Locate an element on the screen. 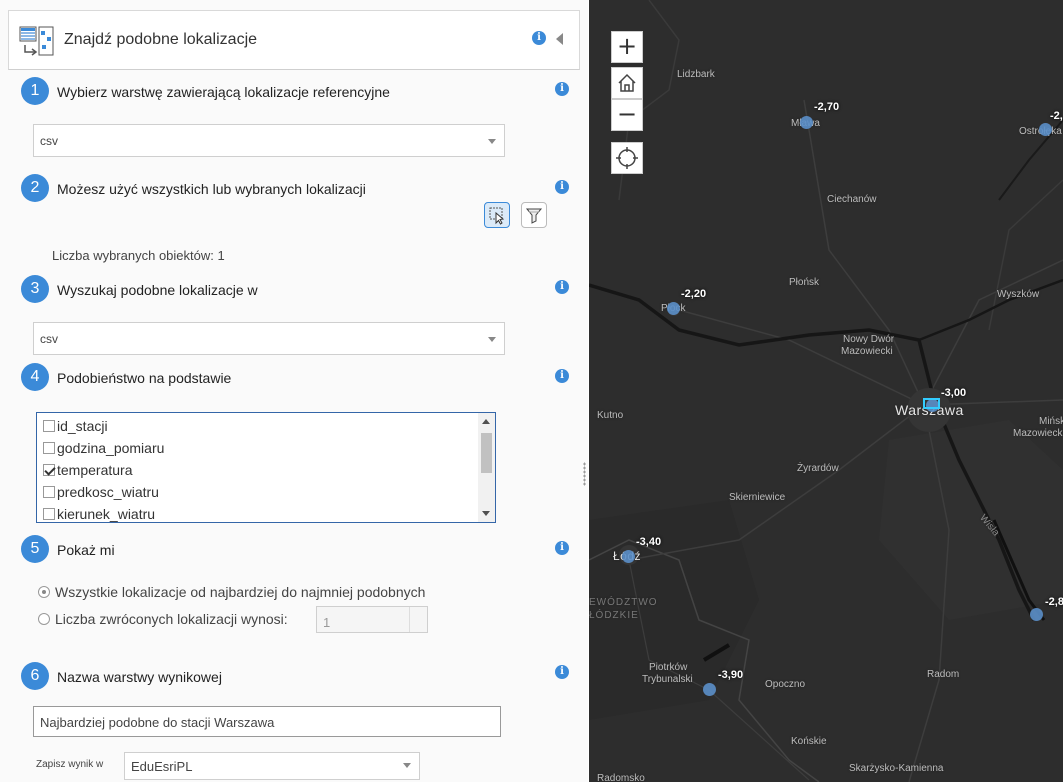  select-features-icon is located at coordinates (497, 216).